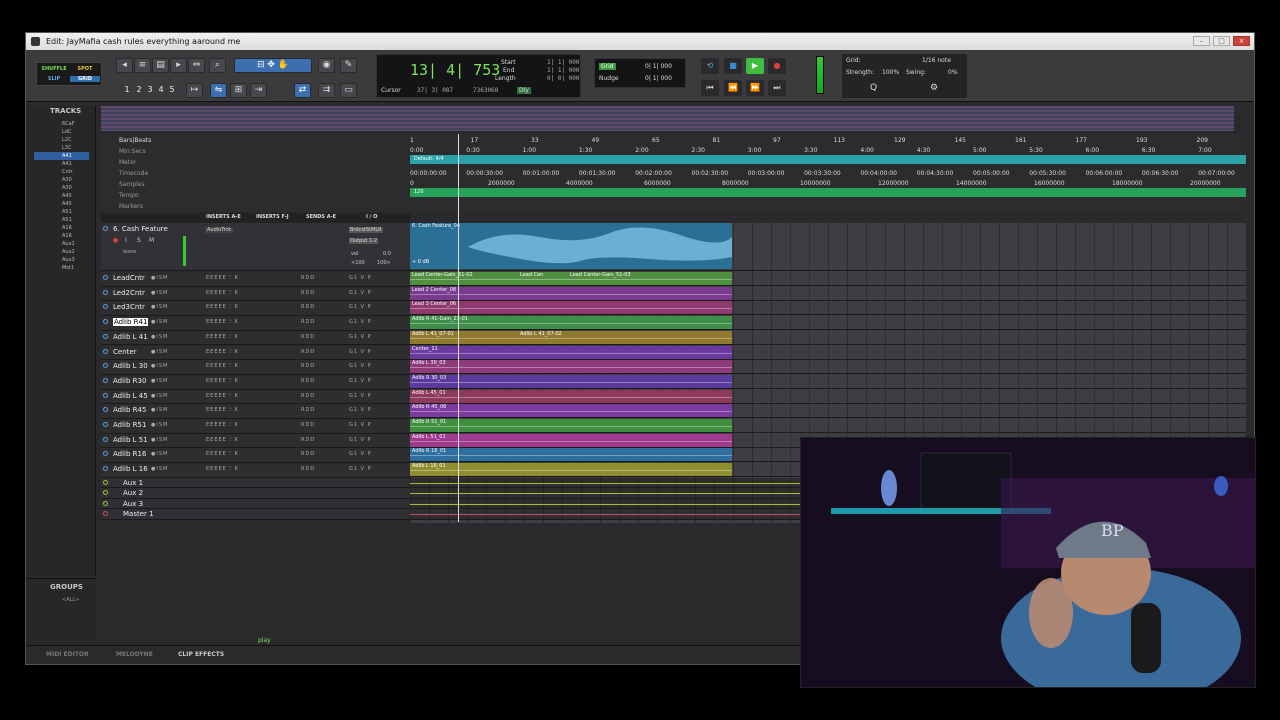 This screenshot has width=1280, height=720. I want to click on track-lane: Adlib R 45_06, so click(828, 411).